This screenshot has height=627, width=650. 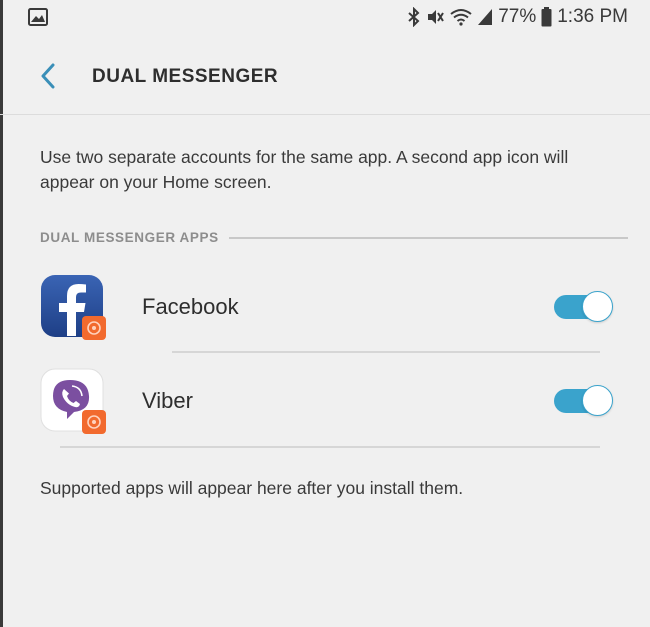 What do you see at coordinates (325, 308) in the screenshot?
I see `app-row-facebook: Facebook` at bounding box center [325, 308].